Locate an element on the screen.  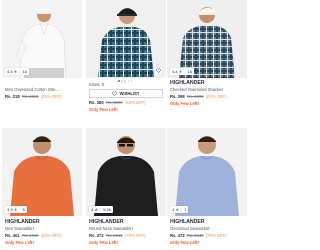
product-image: 4 ★ | 7 is located at coordinates (207, 172).